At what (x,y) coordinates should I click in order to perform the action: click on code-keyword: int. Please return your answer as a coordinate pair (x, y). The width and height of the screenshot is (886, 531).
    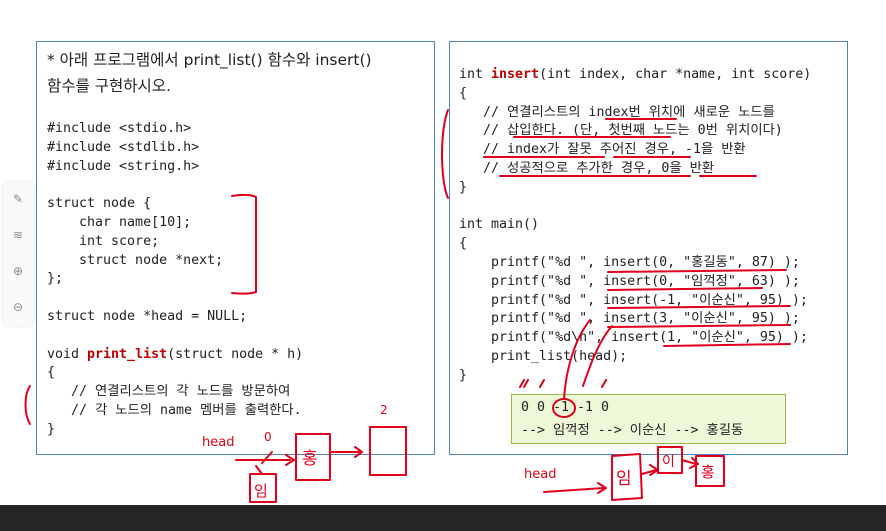
    Looking at the image, I should click on (475, 74).